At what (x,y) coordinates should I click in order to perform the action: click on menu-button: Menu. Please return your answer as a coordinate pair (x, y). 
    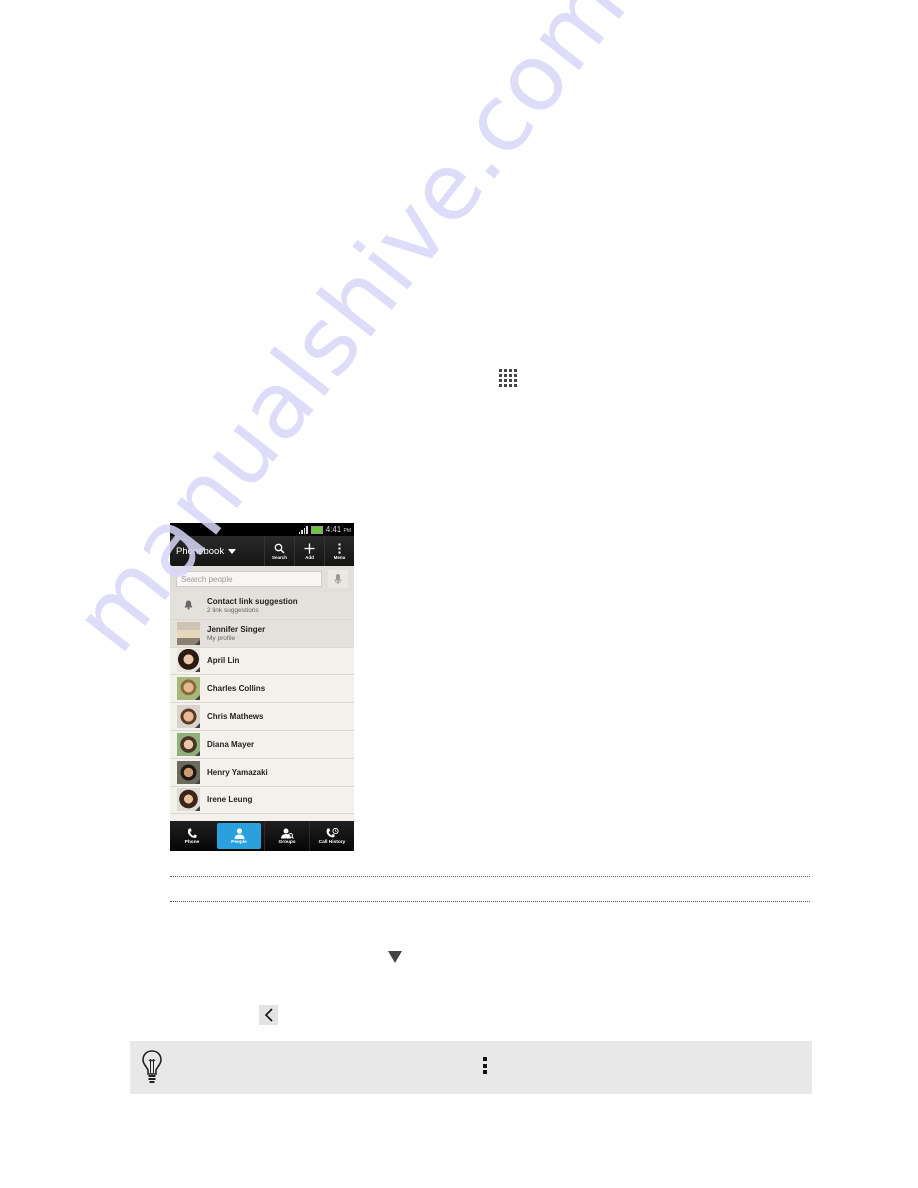
    Looking at the image, I should click on (339, 551).